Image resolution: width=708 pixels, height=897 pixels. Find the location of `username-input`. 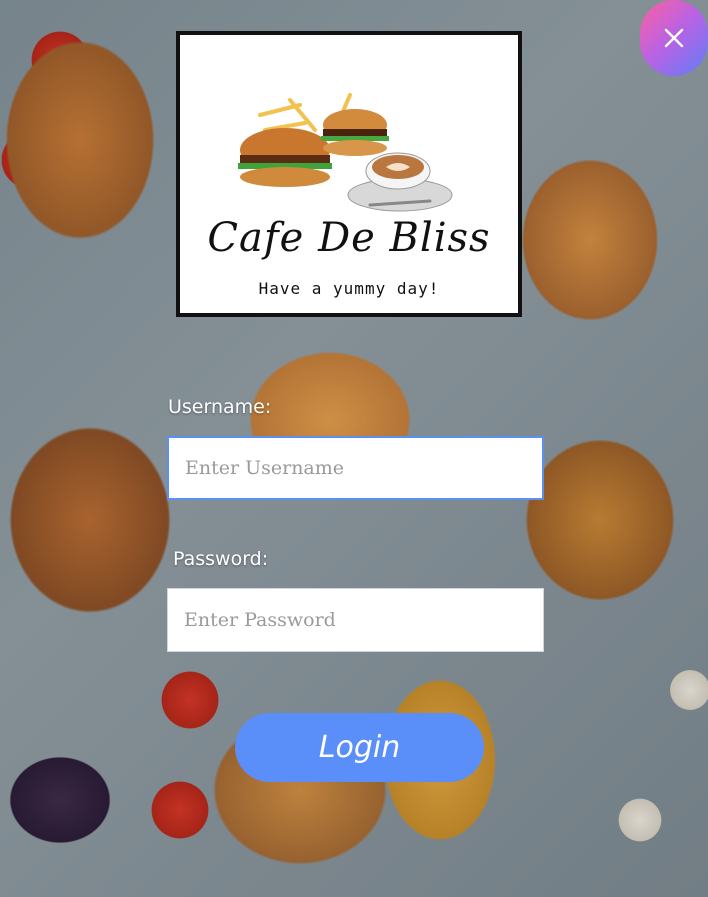

username-input is located at coordinates (355, 468).